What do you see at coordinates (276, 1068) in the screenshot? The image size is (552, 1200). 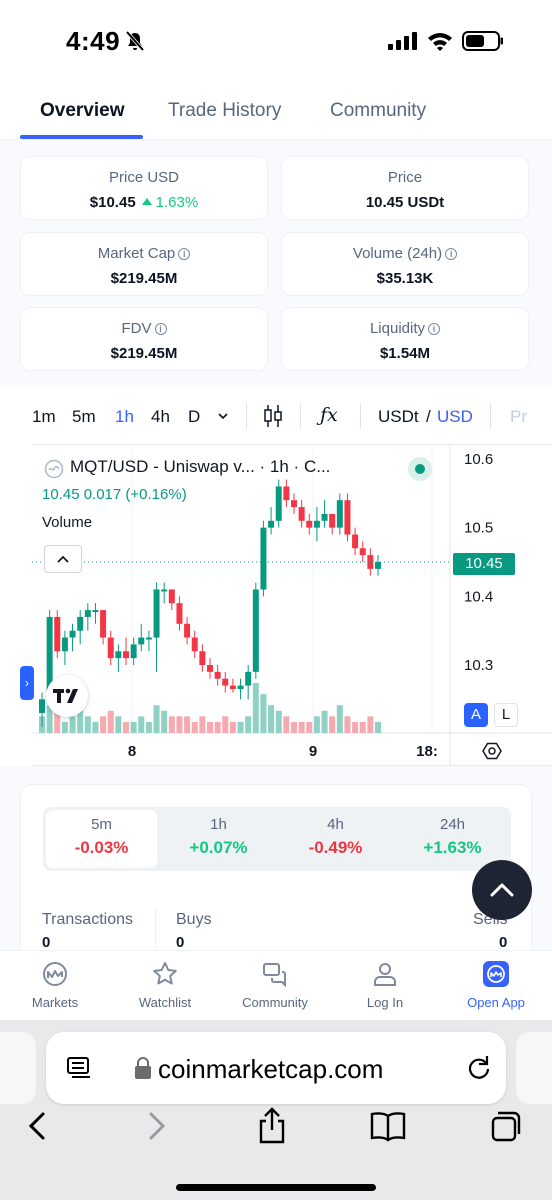 I see `address-bar: coinmarketcap.com` at bounding box center [276, 1068].